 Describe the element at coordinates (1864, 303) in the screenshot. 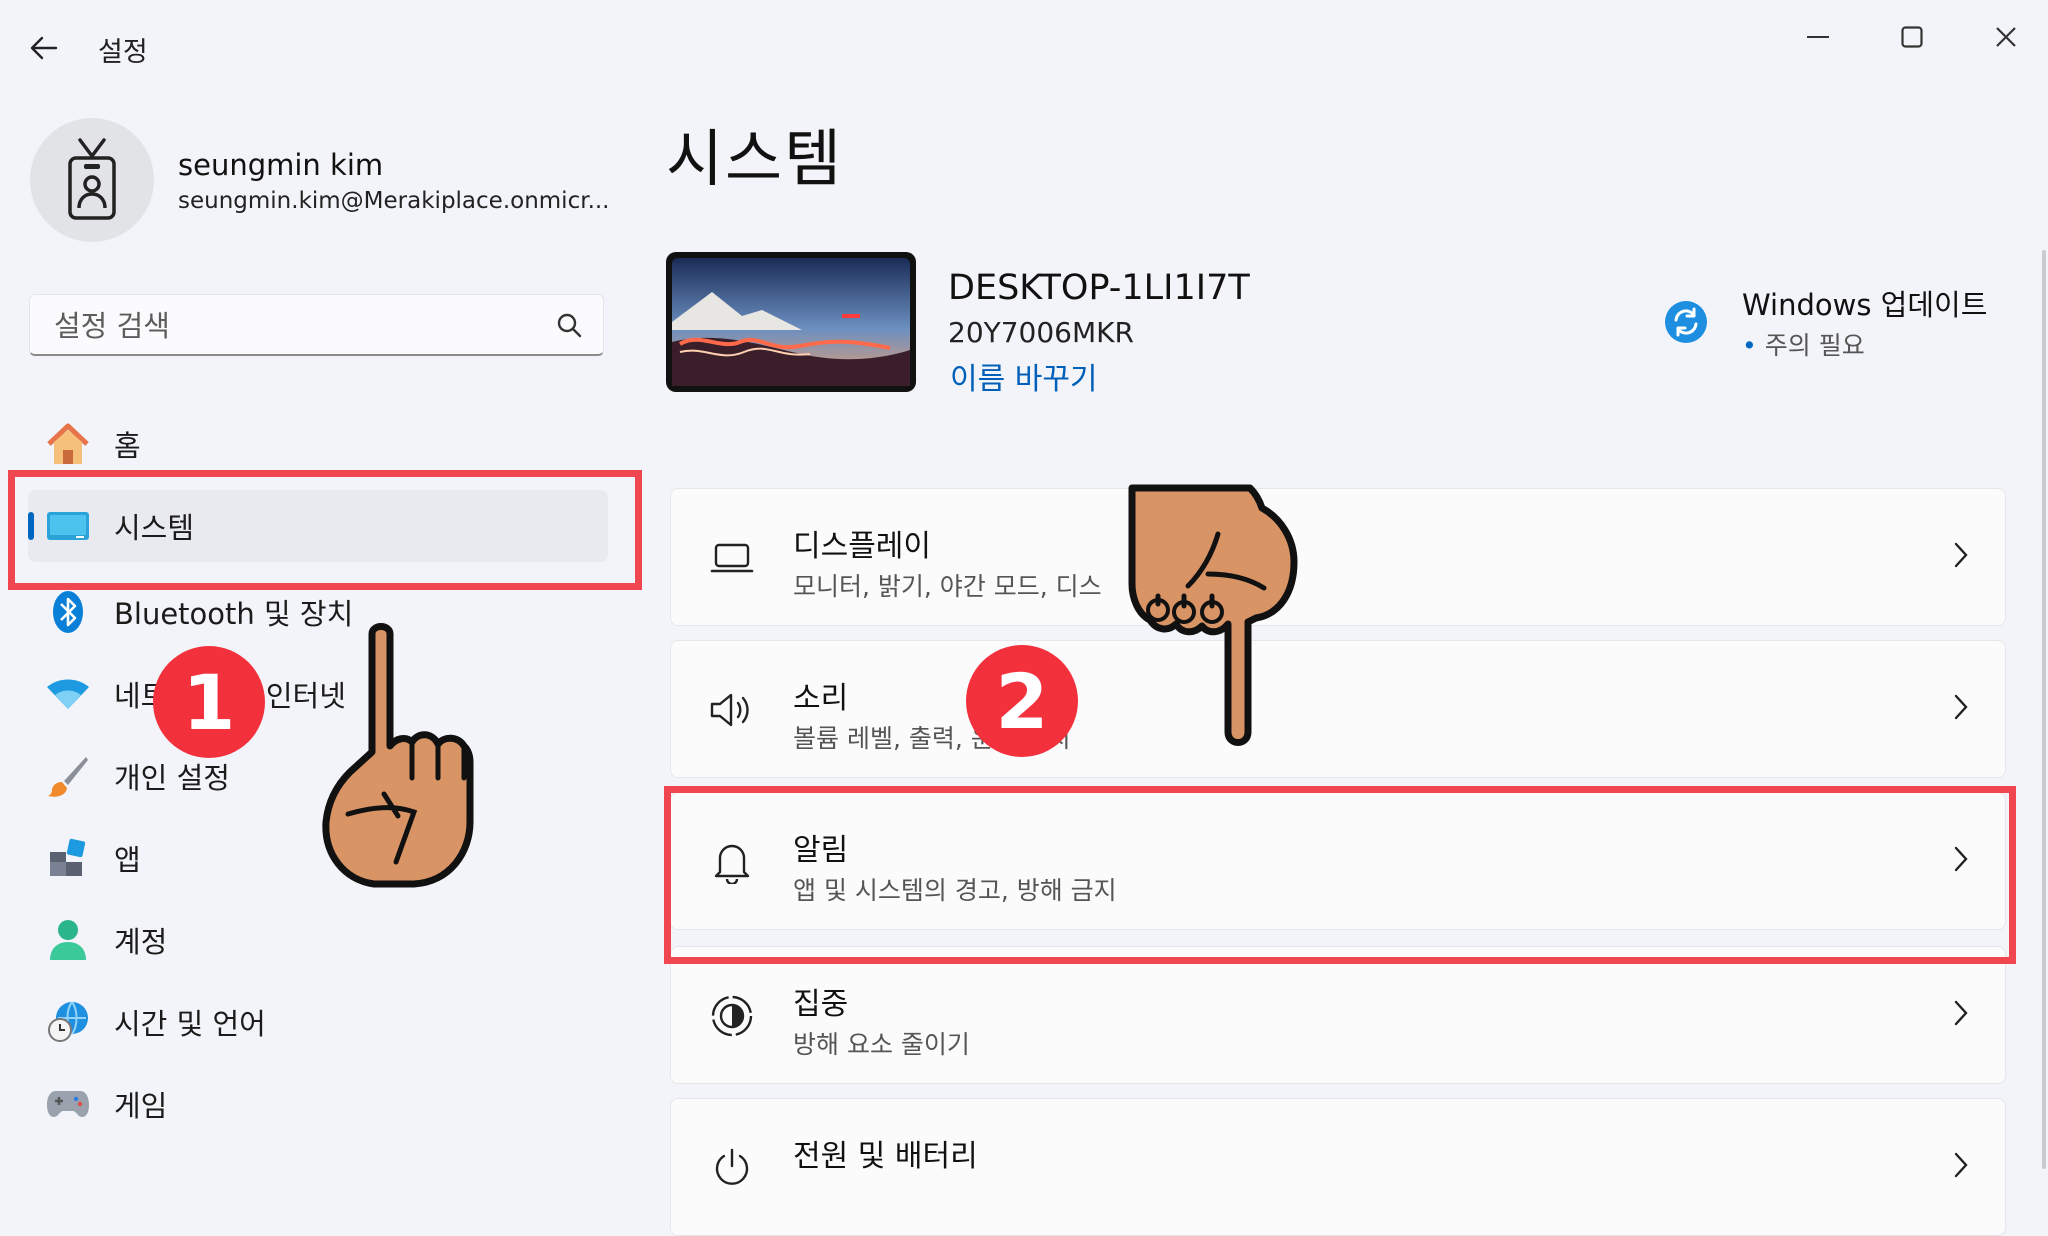

I see `windows-update-title: Windows 업데이트` at that location.